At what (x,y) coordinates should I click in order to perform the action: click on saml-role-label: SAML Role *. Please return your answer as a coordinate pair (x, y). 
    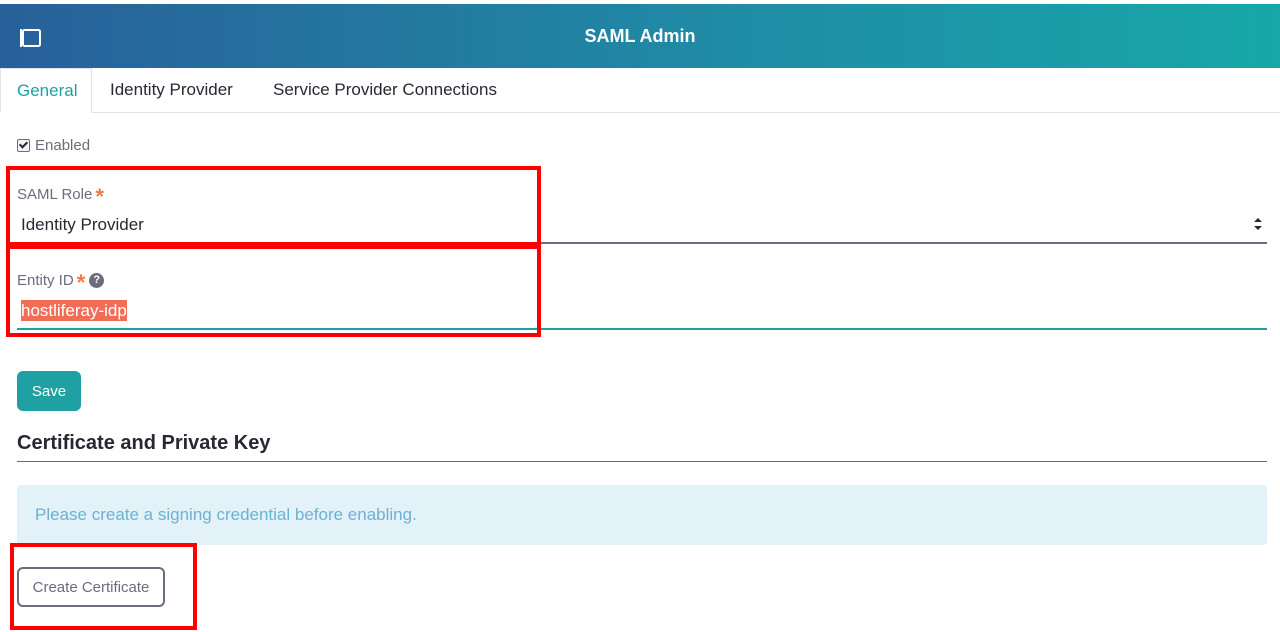
    Looking at the image, I should click on (60, 196).